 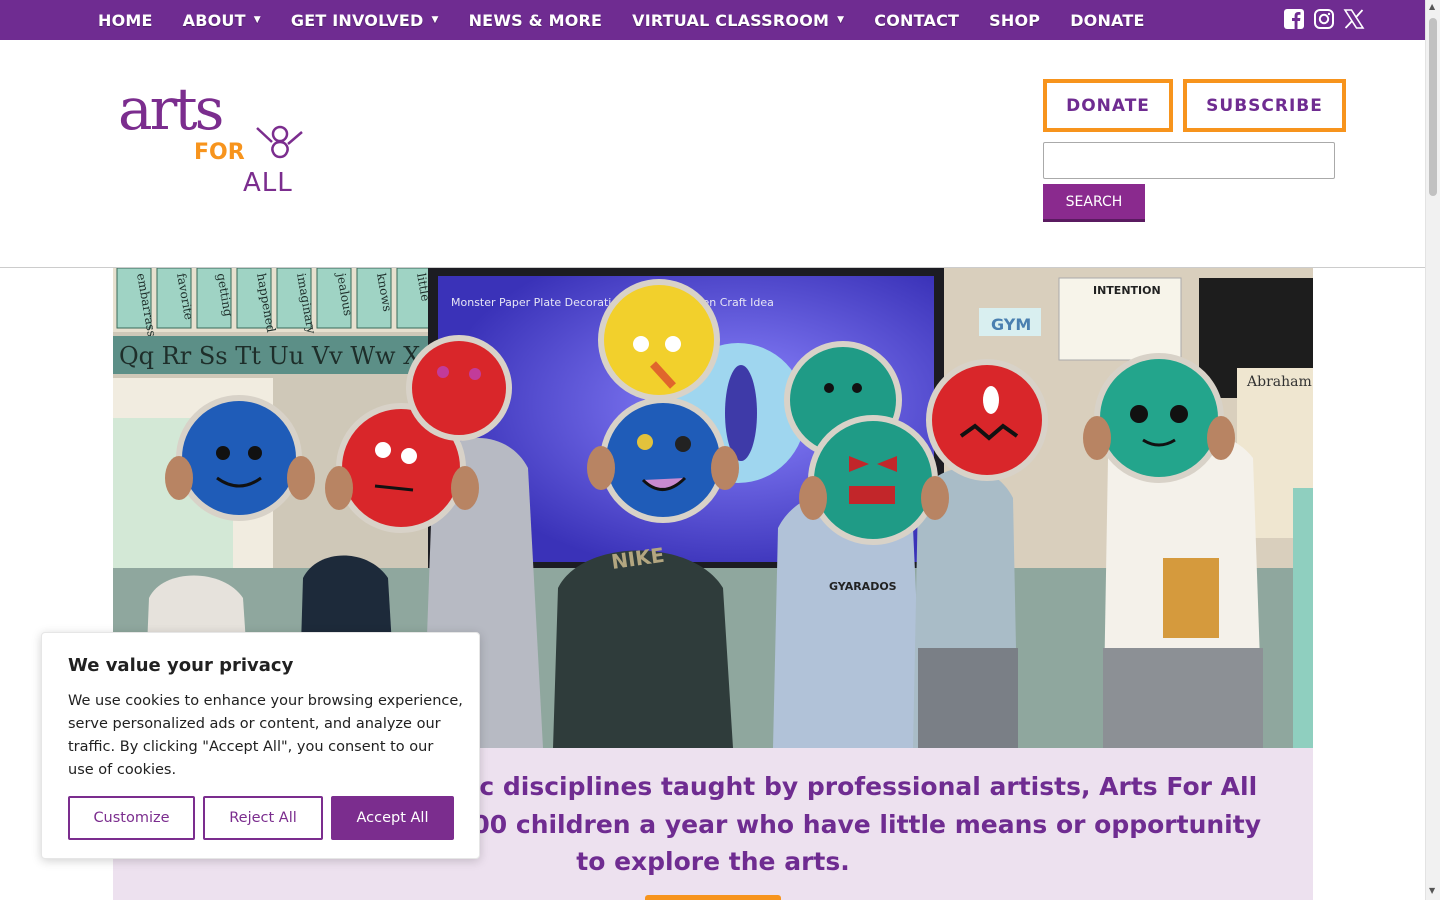 What do you see at coordinates (1432, 6) in the screenshot?
I see `scroll-up-icon: ▲` at bounding box center [1432, 6].